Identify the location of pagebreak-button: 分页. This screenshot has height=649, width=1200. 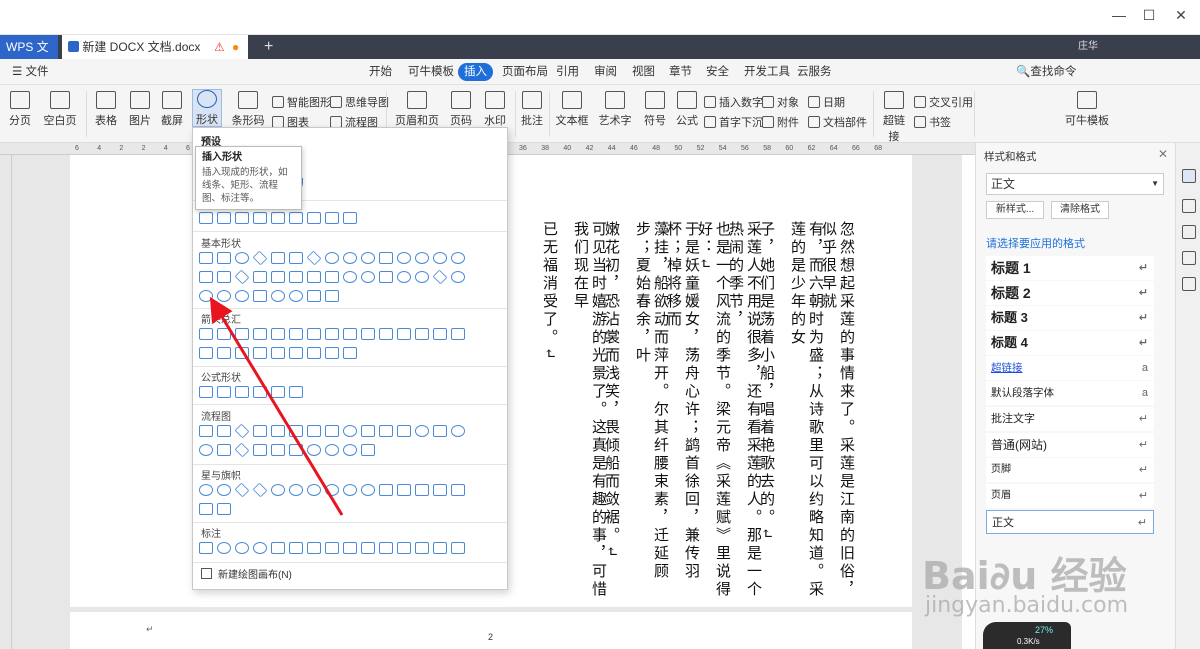
(20, 109).